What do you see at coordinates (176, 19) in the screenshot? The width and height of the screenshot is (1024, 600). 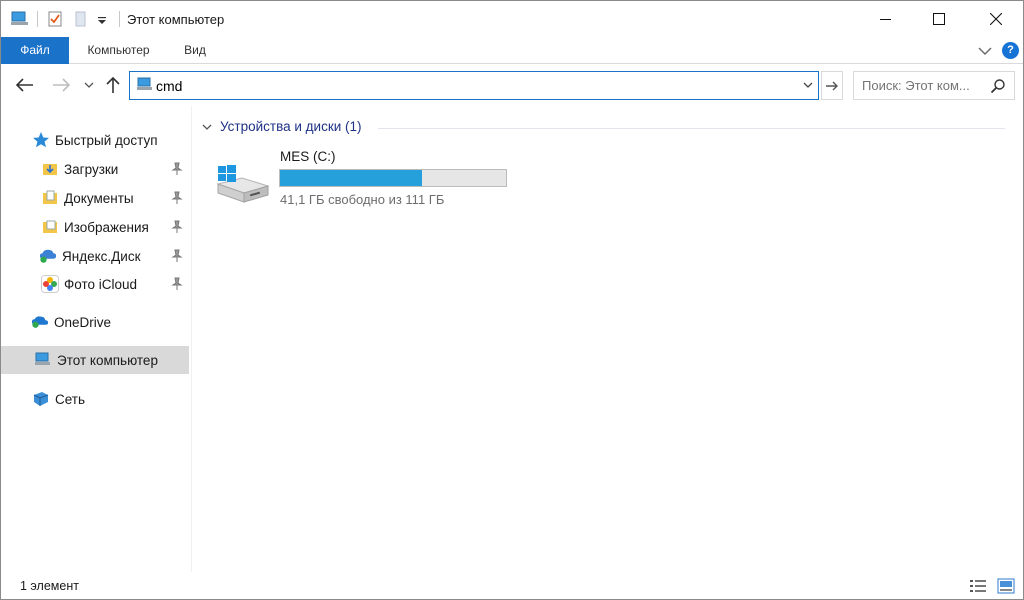 I see `window-title: Этот компьютер` at bounding box center [176, 19].